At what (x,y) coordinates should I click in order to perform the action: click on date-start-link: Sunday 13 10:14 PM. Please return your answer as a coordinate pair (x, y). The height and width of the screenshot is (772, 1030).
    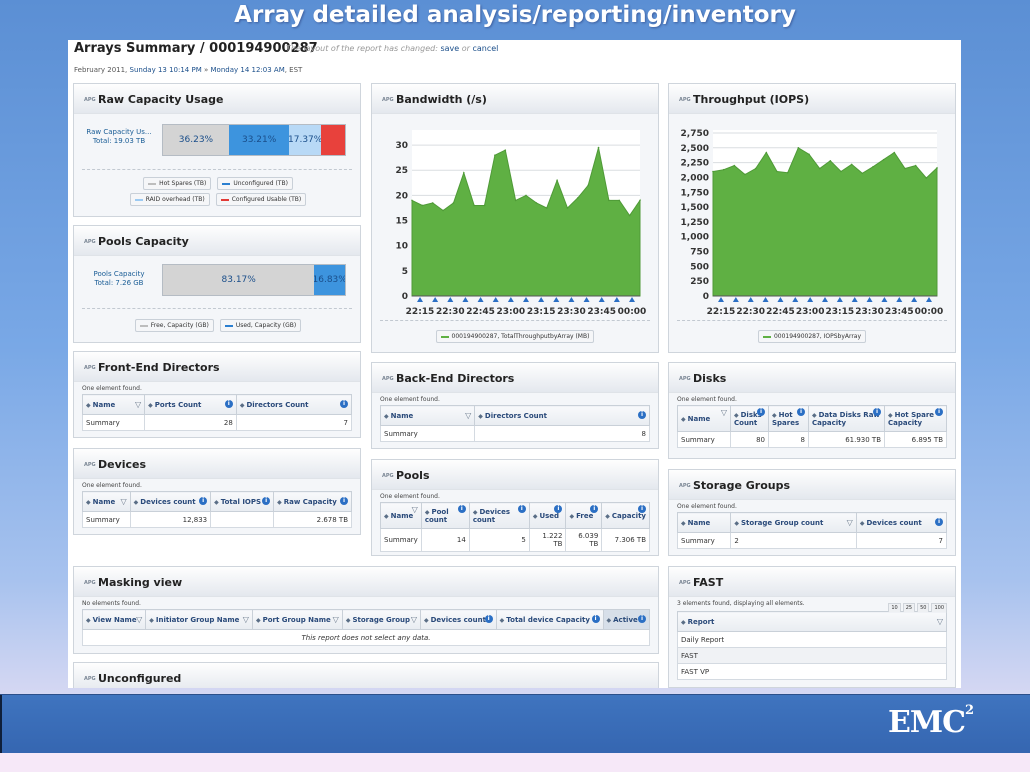
    Looking at the image, I should click on (166, 70).